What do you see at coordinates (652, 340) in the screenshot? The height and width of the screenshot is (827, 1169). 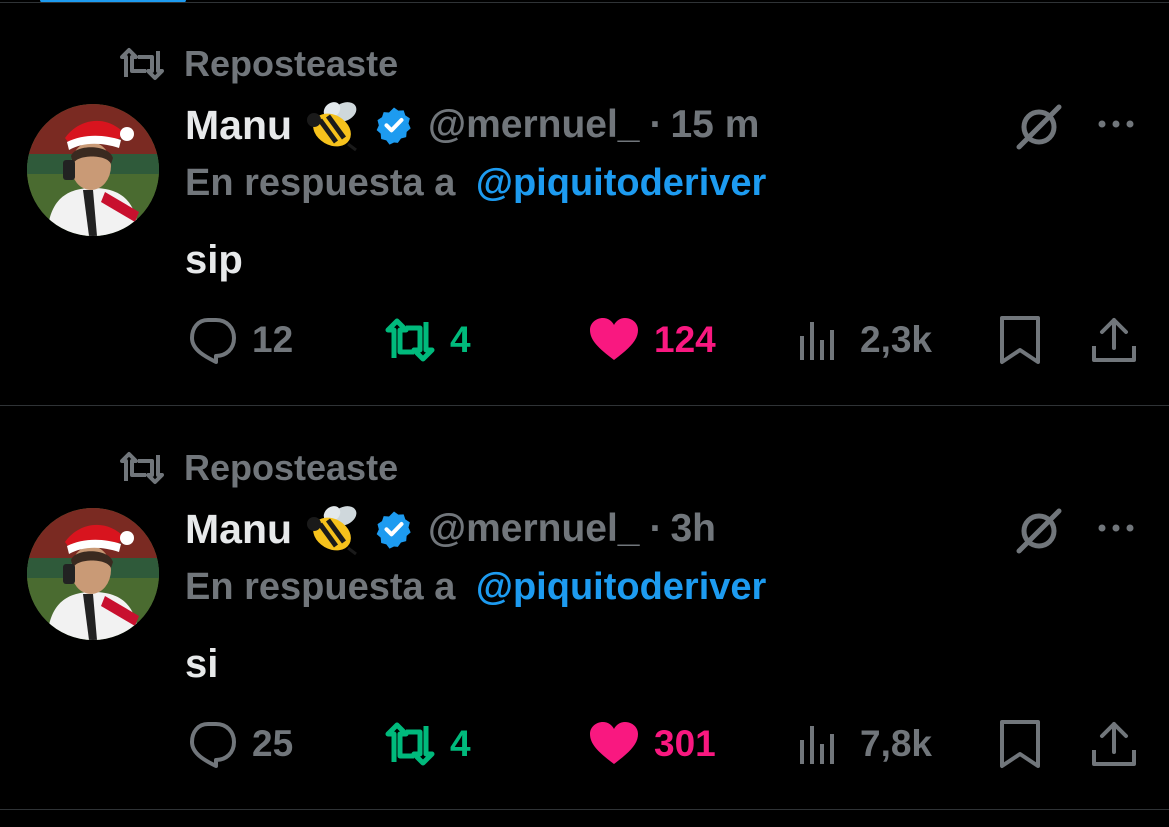 I see `like-button: 124` at bounding box center [652, 340].